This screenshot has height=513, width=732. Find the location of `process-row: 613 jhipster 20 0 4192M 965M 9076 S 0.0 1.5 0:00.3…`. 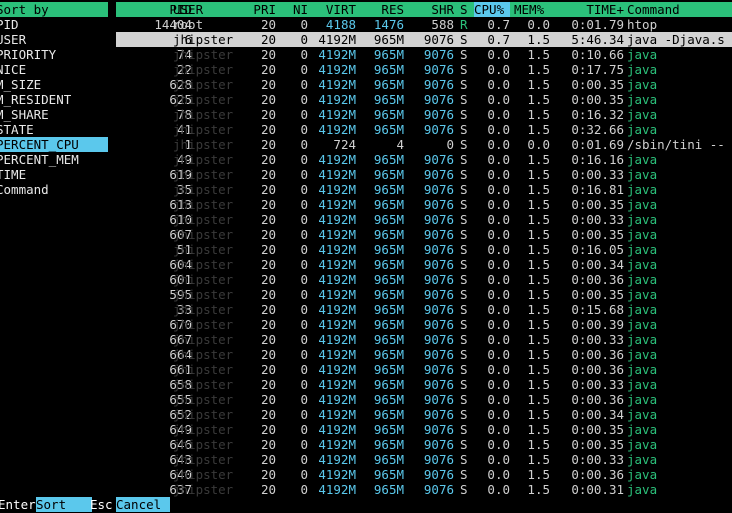

process-row: 613 jhipster 20 0 4192M 965M 9076 S 0.0 1.5 0:00.3… is located at coordinates (424, 204).